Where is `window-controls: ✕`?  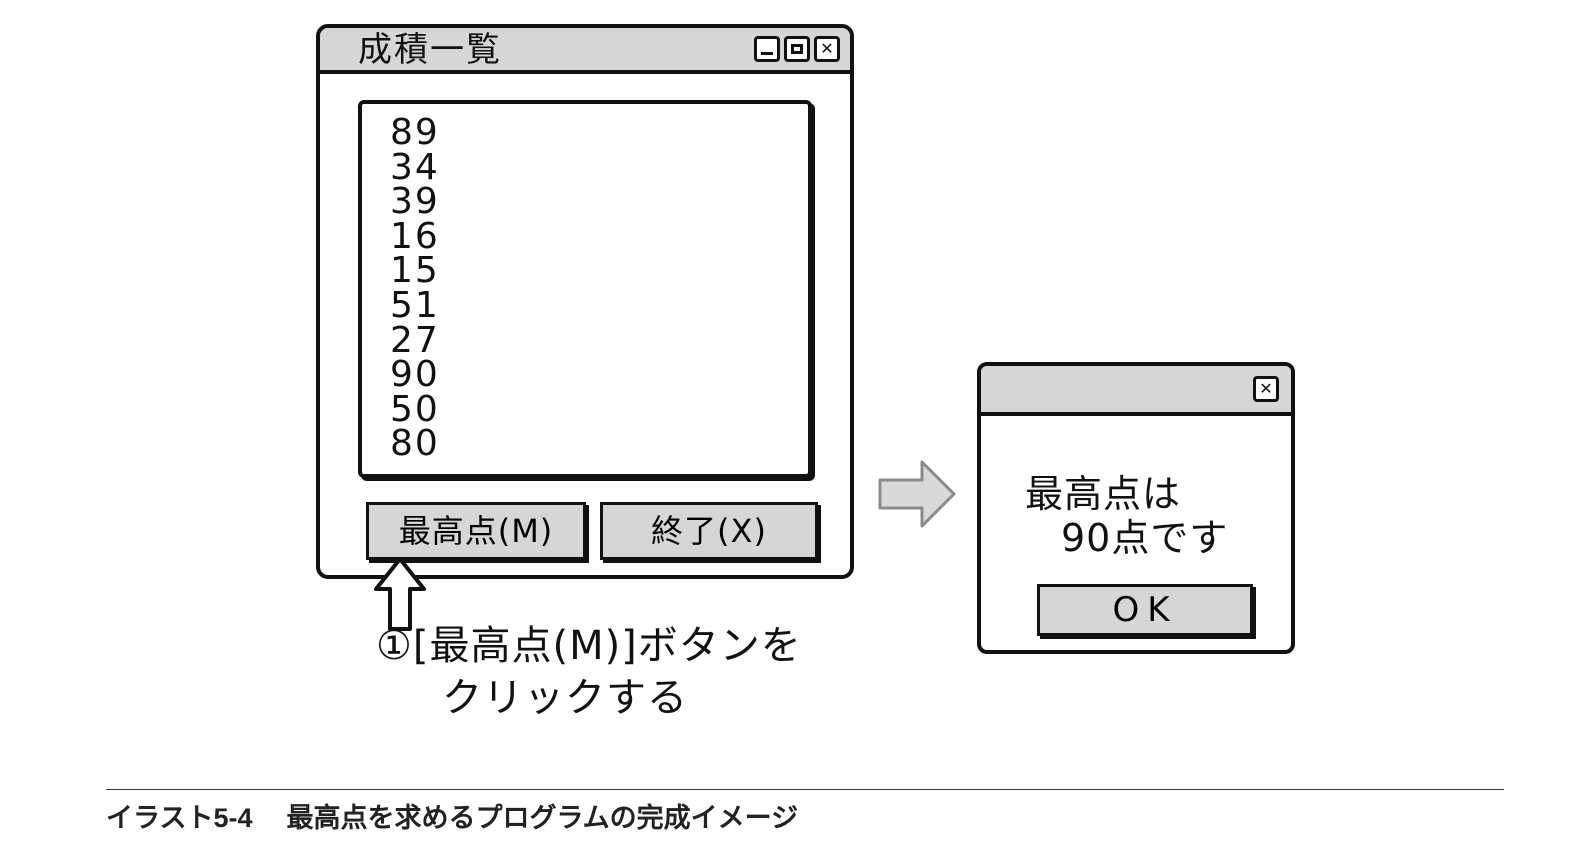 window-controls: ✕ is located at coordinates (797, 49).